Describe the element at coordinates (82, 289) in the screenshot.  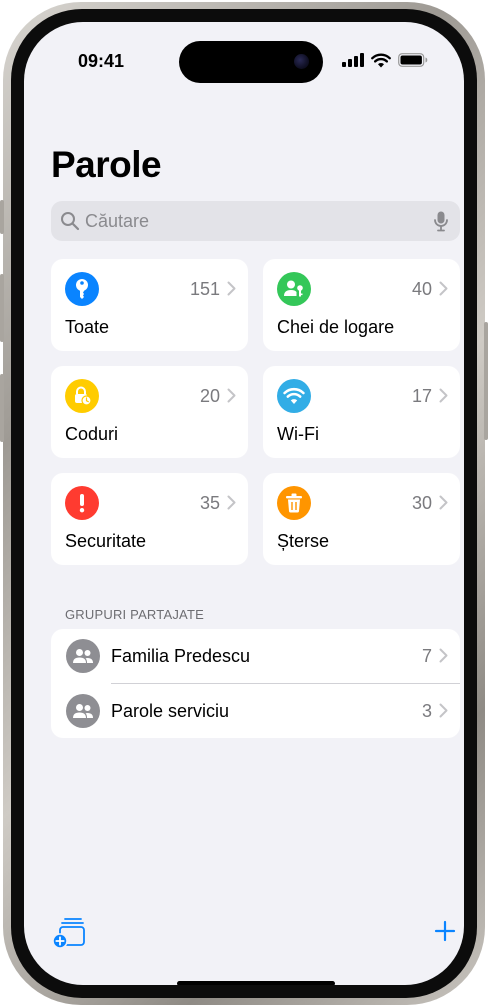
I see `key-icon` at that location.